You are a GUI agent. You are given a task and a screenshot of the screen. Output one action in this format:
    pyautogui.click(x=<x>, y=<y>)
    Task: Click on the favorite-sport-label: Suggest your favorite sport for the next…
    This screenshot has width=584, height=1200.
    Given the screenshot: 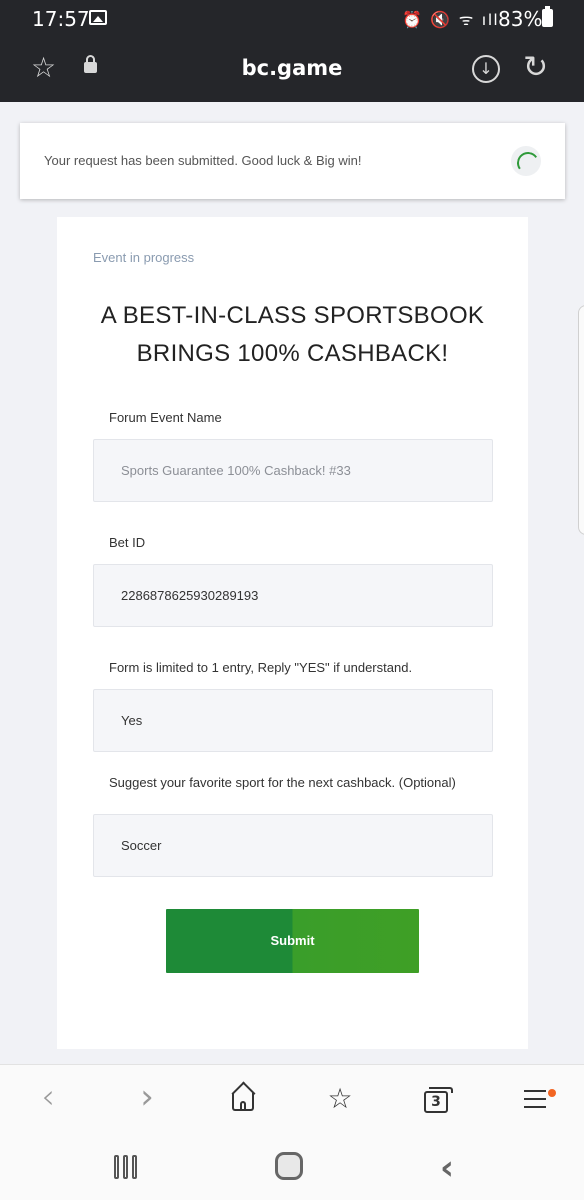 What is the action you would take?
    pyautogui.click(x=282, y=782)
    